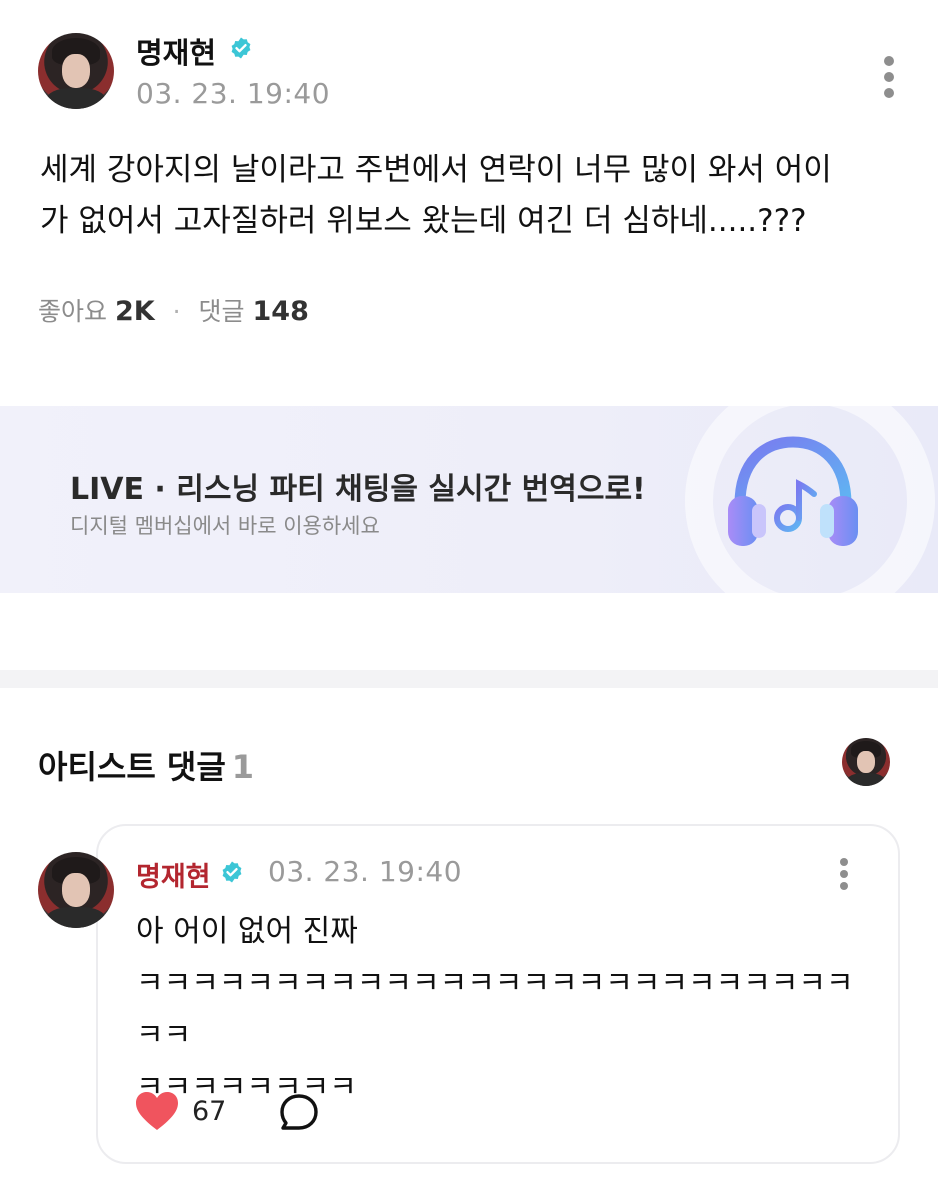 The width and height of the screenshot is (938, 1200). I want to click on artist-comments-label: 아티스트 댓글, so click(132, 767).